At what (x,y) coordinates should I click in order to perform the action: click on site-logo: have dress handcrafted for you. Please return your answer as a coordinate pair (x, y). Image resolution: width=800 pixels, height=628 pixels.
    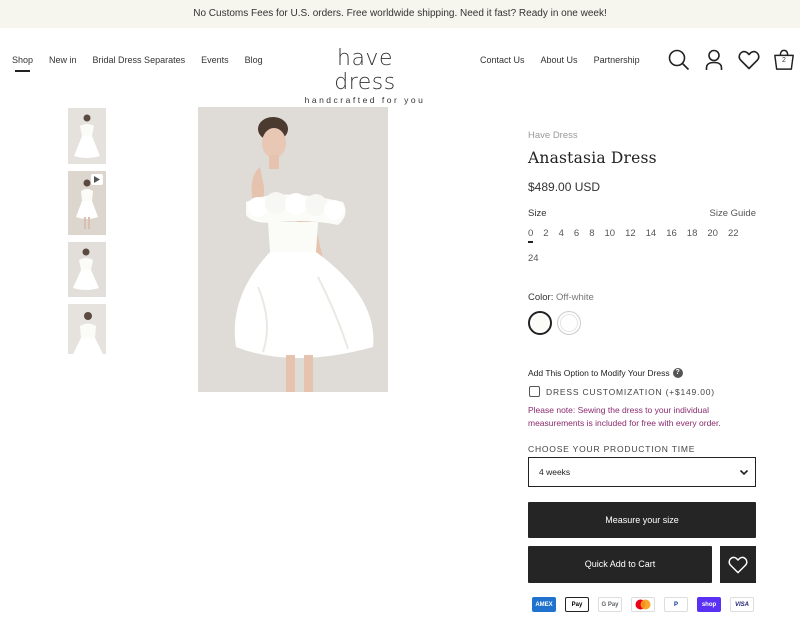
    Looking at the image, I should click on (365, 76).